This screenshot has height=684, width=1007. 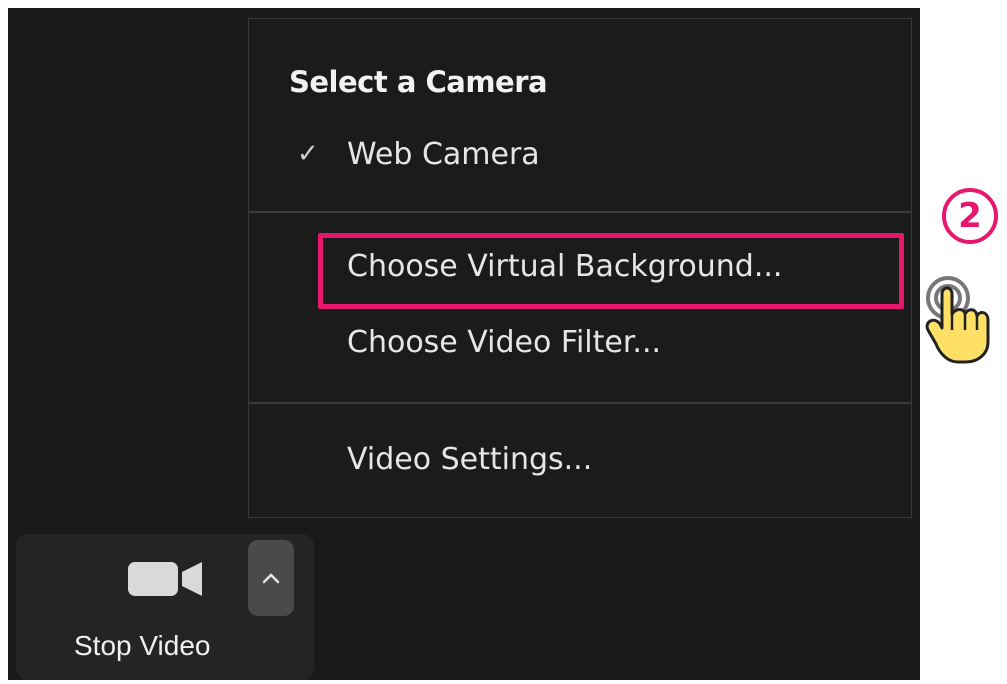 I want to click on video-options-caret-button, so click(x=271, y=578).